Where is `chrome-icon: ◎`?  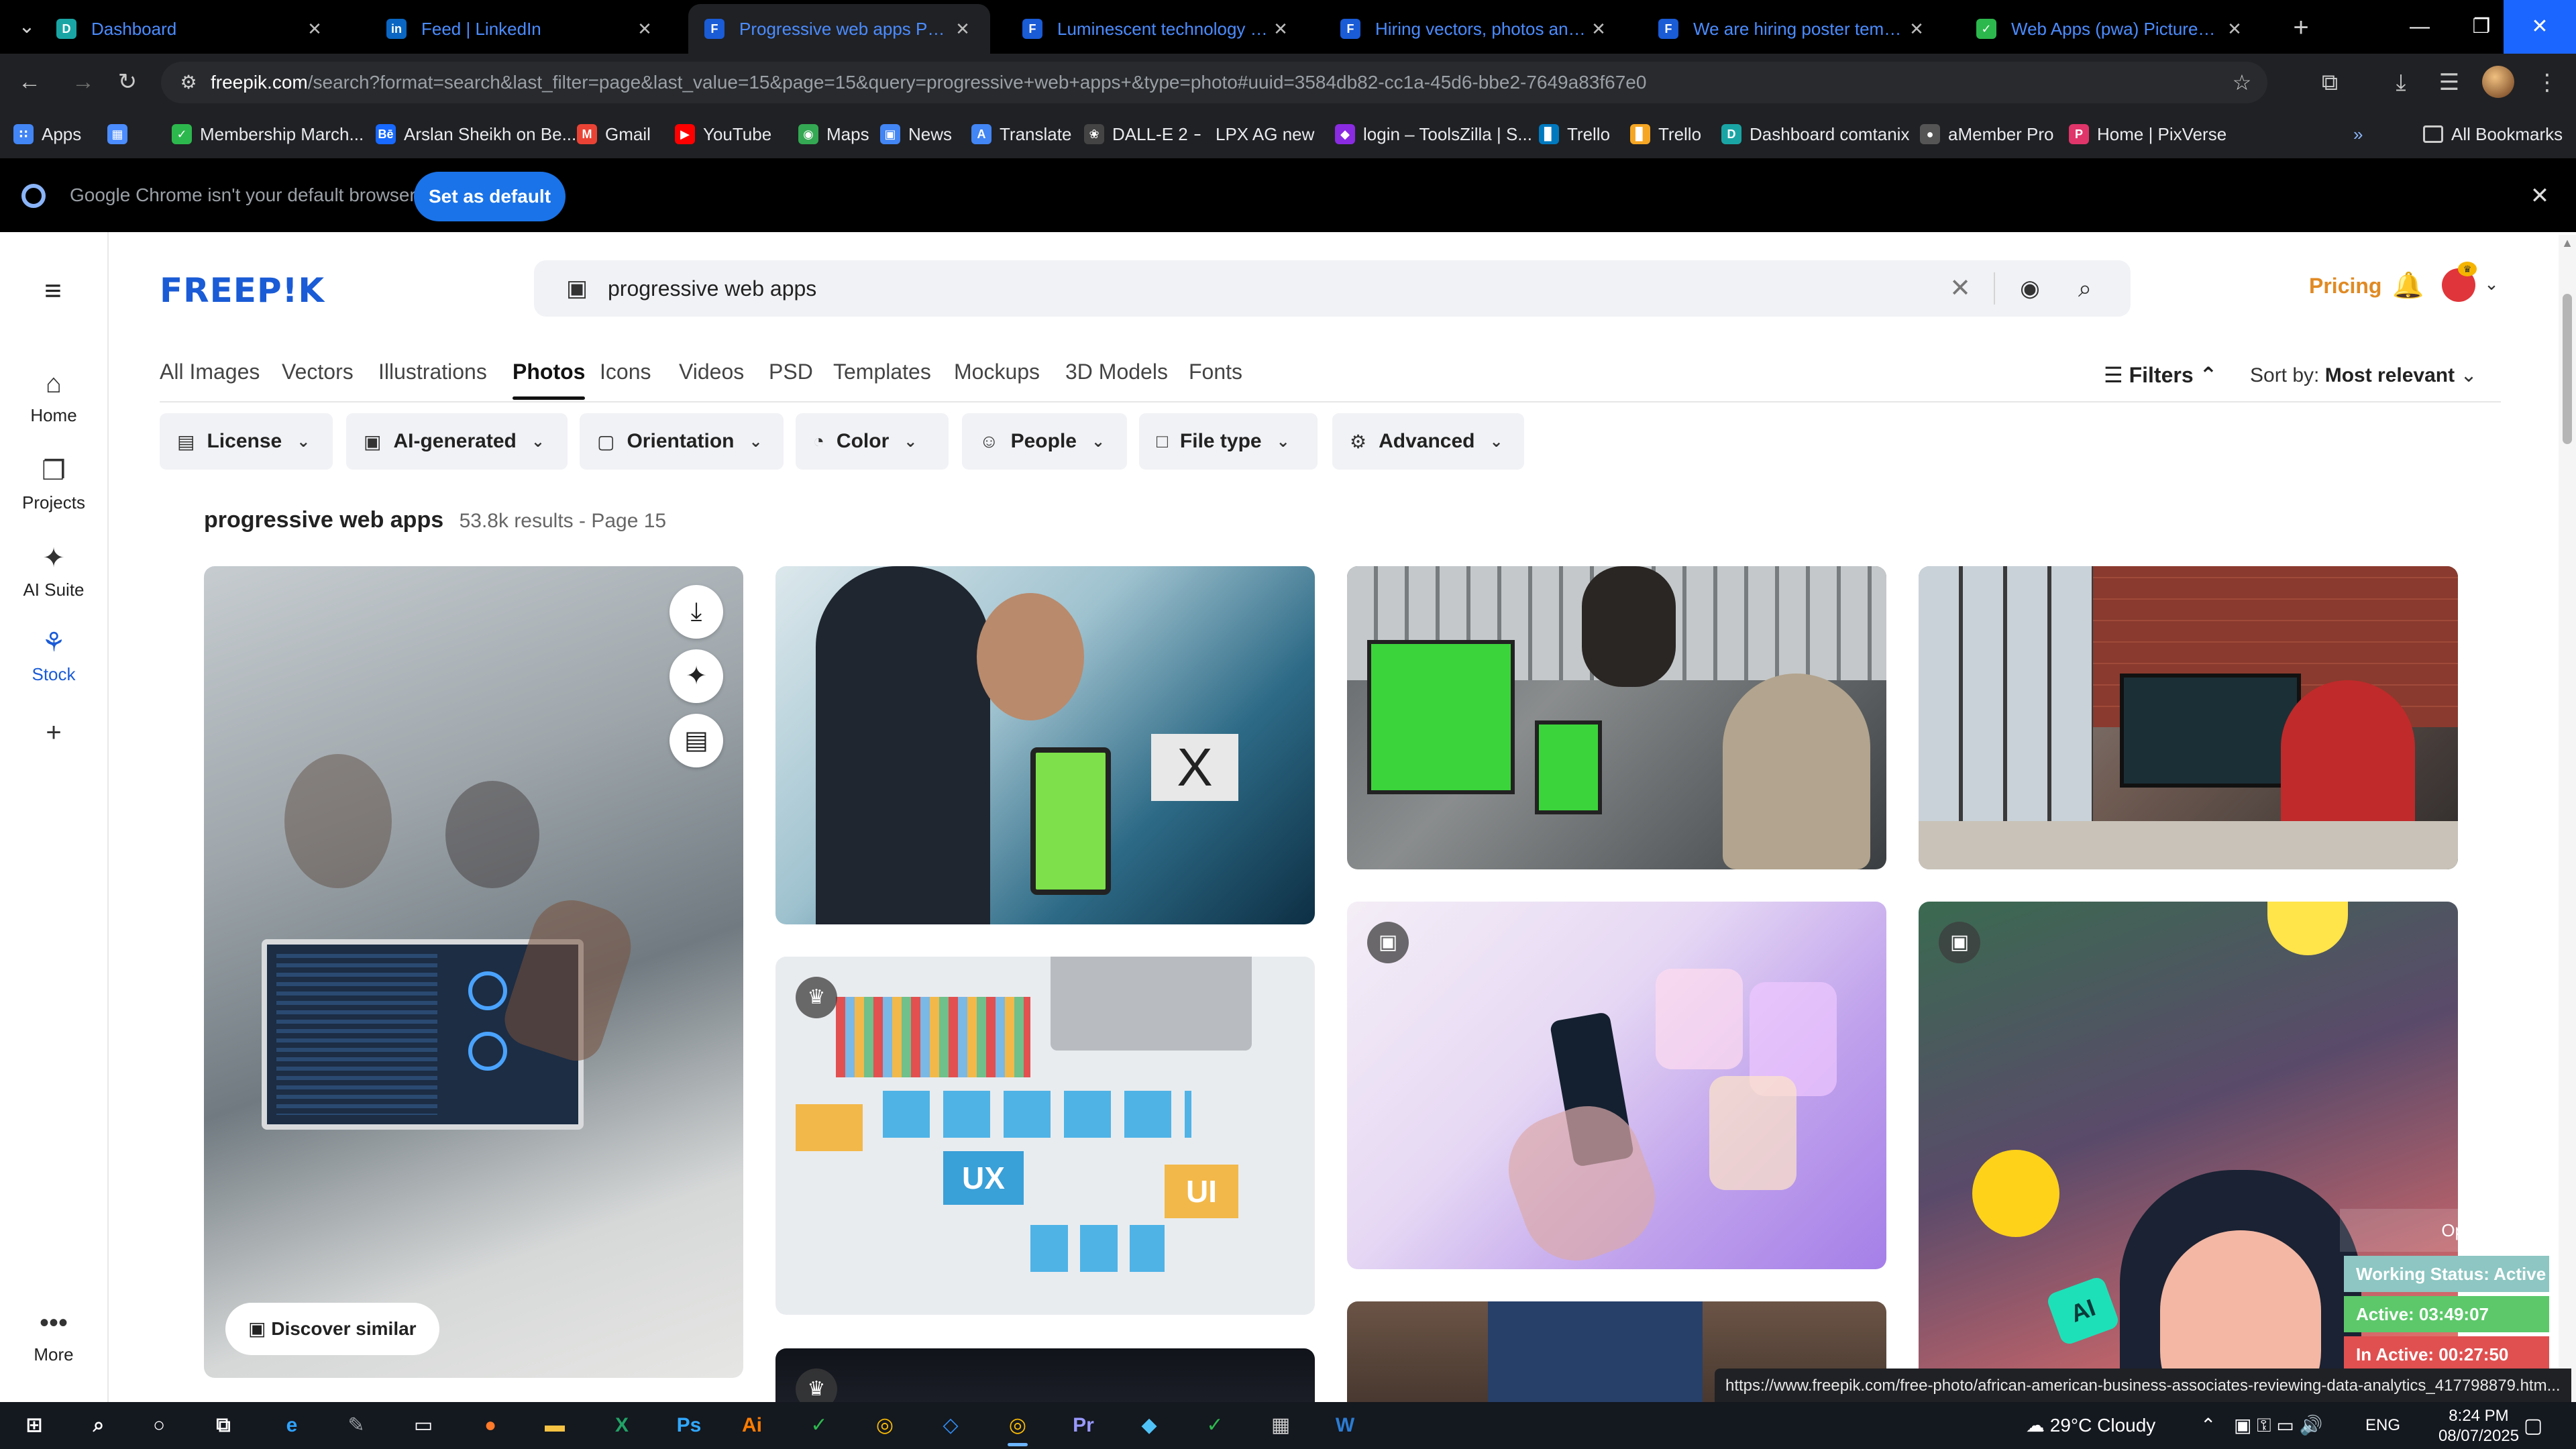 chrome-icon: ◎ is located at coordinates (885, 1425).